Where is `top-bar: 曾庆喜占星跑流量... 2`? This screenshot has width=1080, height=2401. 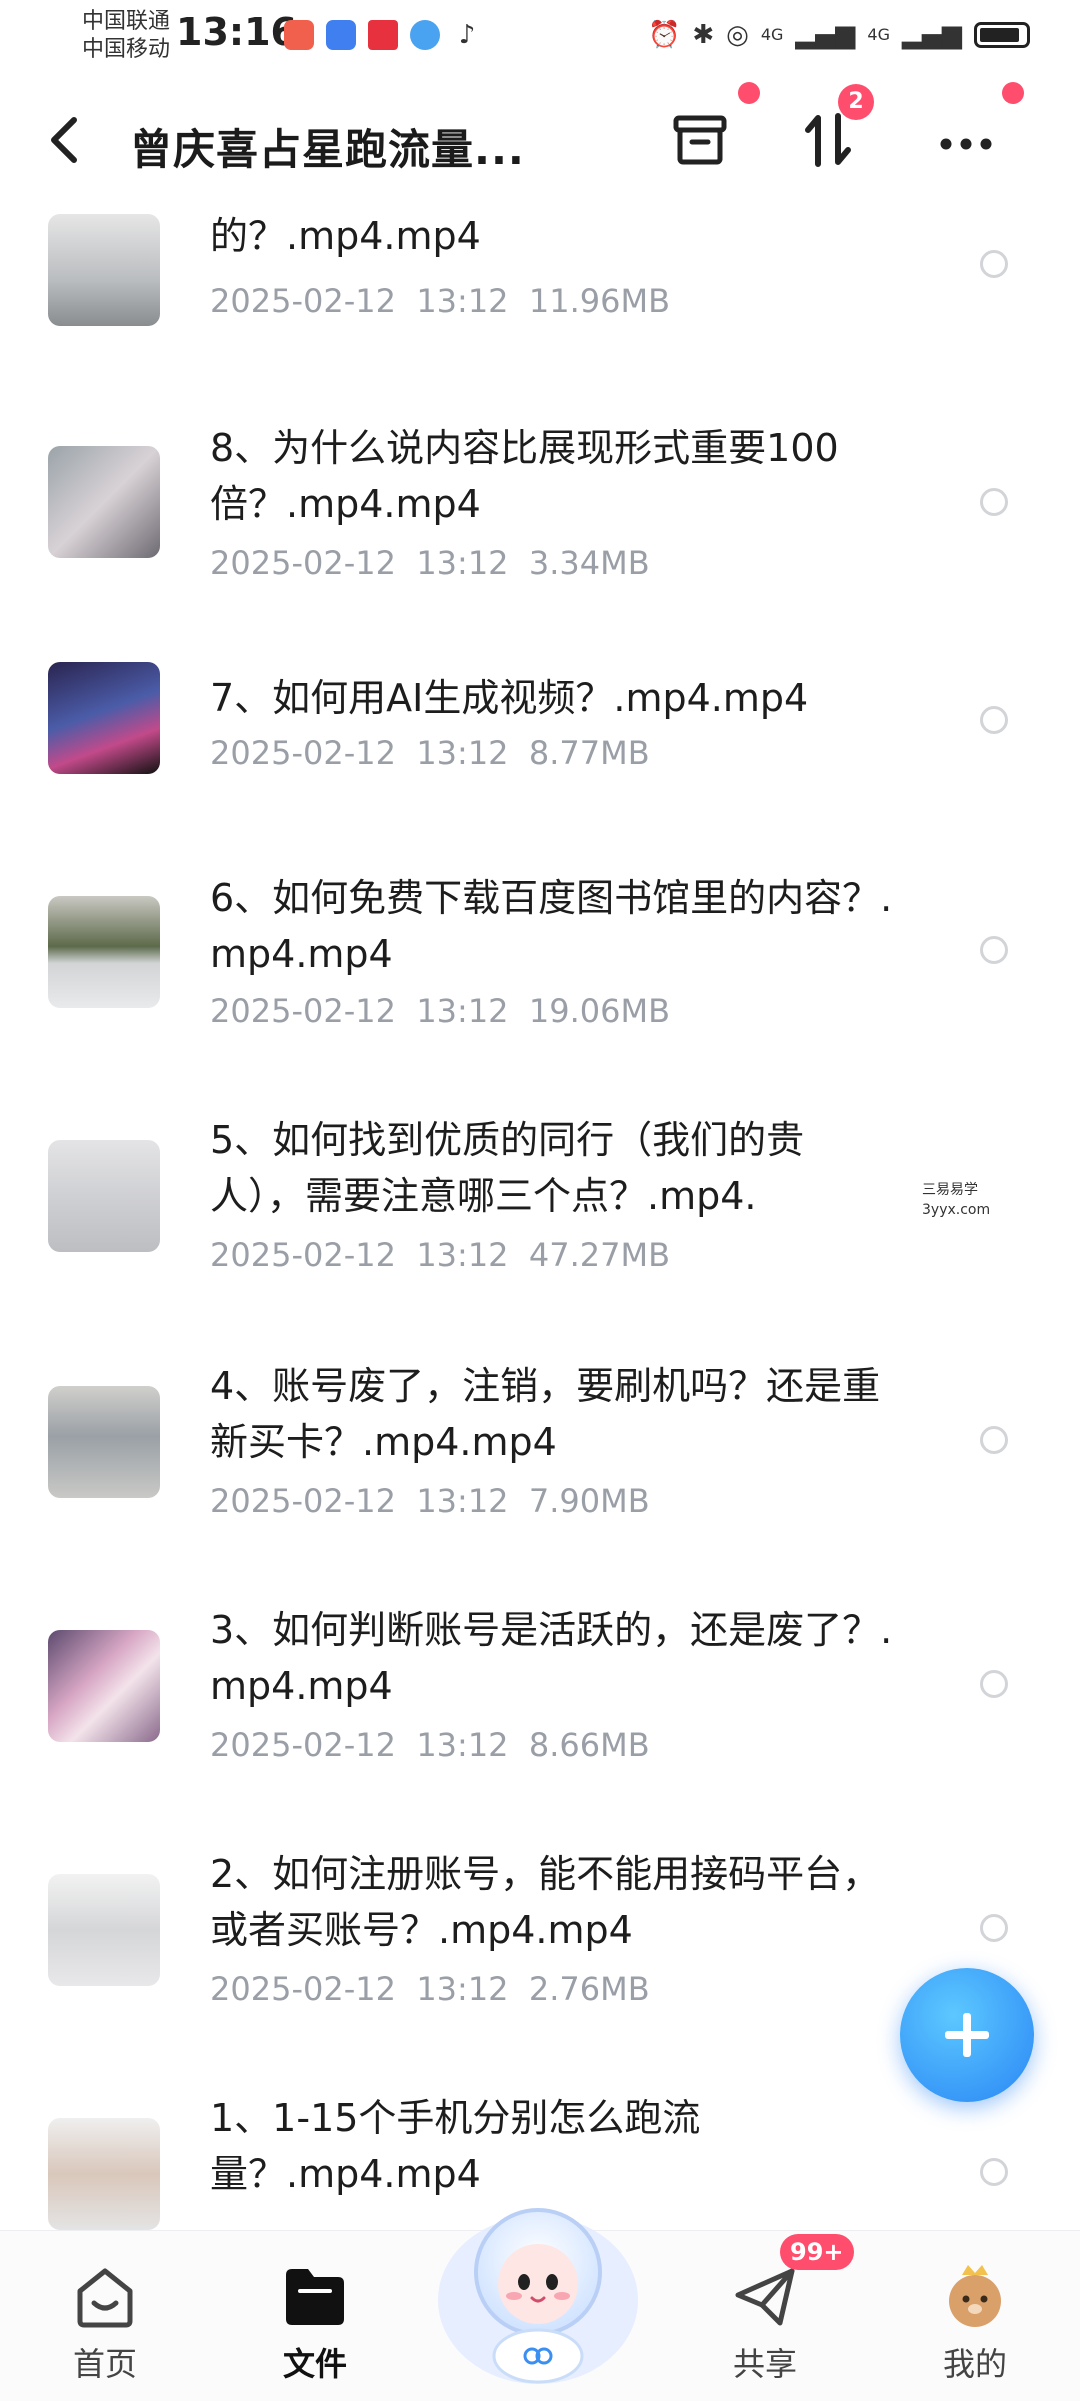 top-bar: 曾庆喜占星跑流量... 2 is located at coordinates (540, 140).